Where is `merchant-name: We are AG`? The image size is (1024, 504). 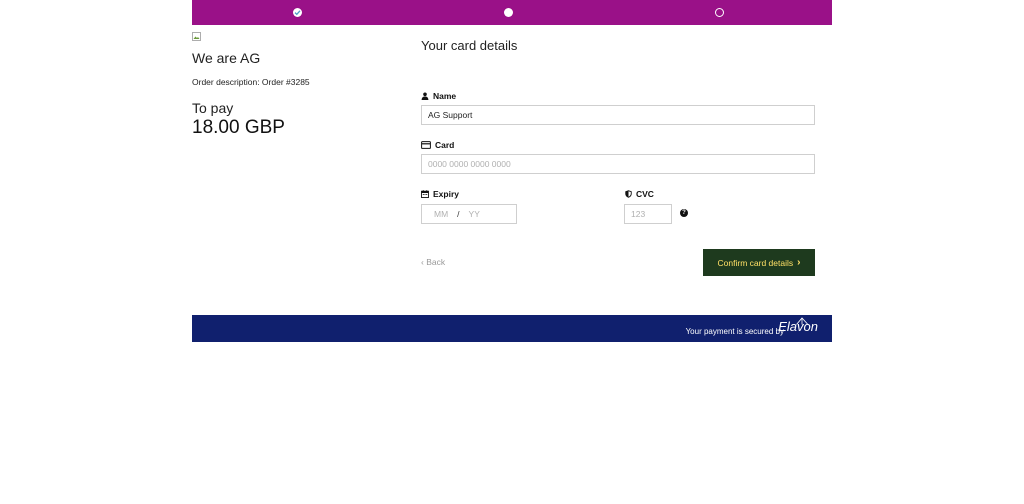
merchant-name: We are AG is located at coordinates (226, 58).